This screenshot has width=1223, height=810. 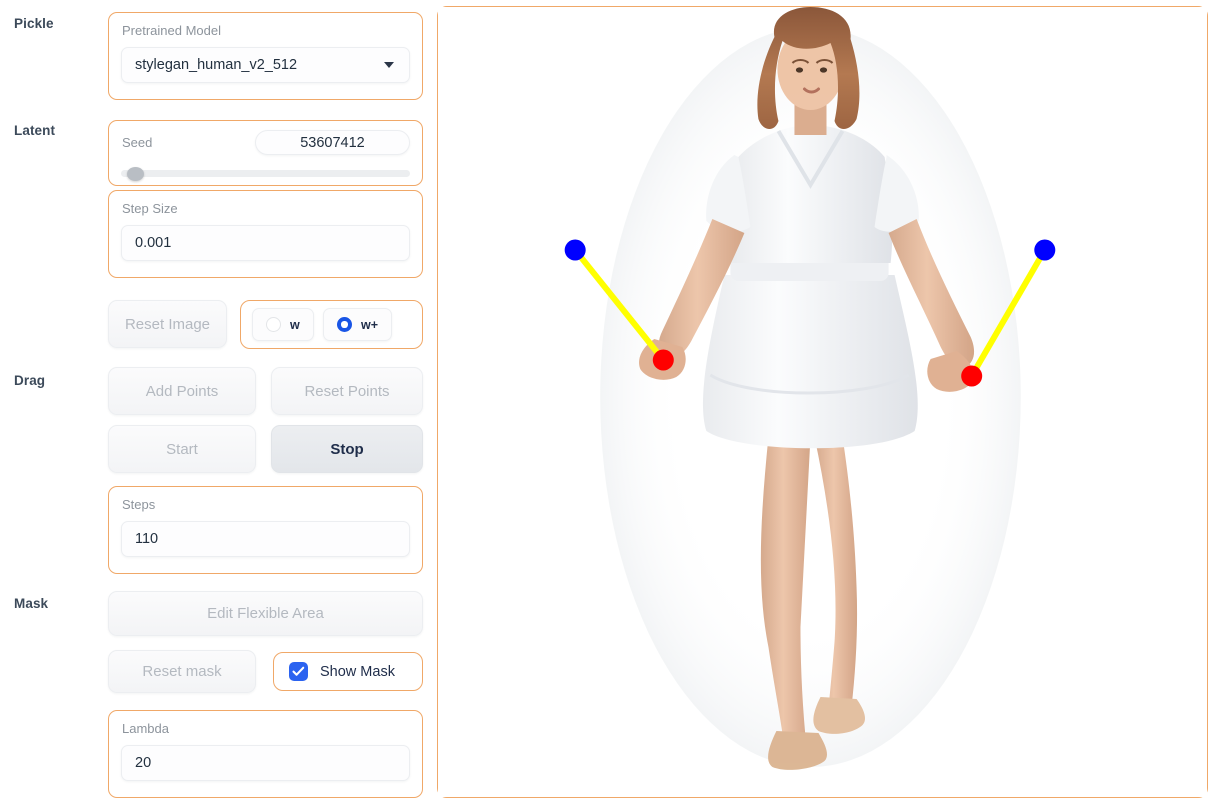 I want to click on seed-card: Seed 53607412, so click(x=265, y=153).